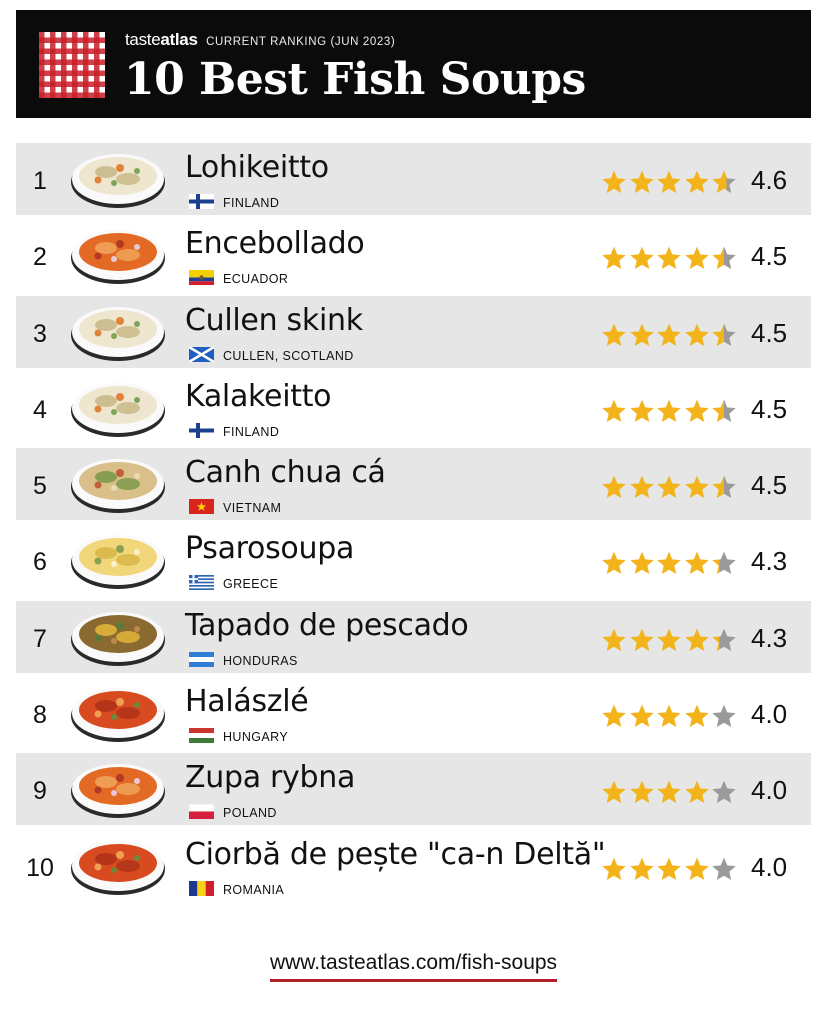 Image resolution: width=827 pixels, height=1024 pixels. What do you see at coordinates (395, 854) in the screenshot?
I see `dish-name: Ciorbă de pește "ca-n Deltă"` at bounding box center [395, 854].